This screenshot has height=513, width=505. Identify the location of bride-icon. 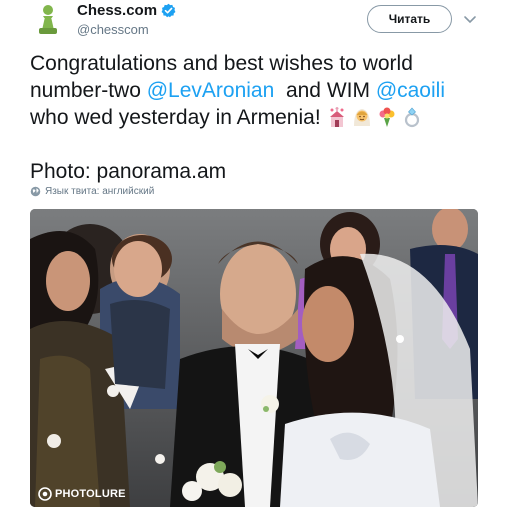
(362, 117).